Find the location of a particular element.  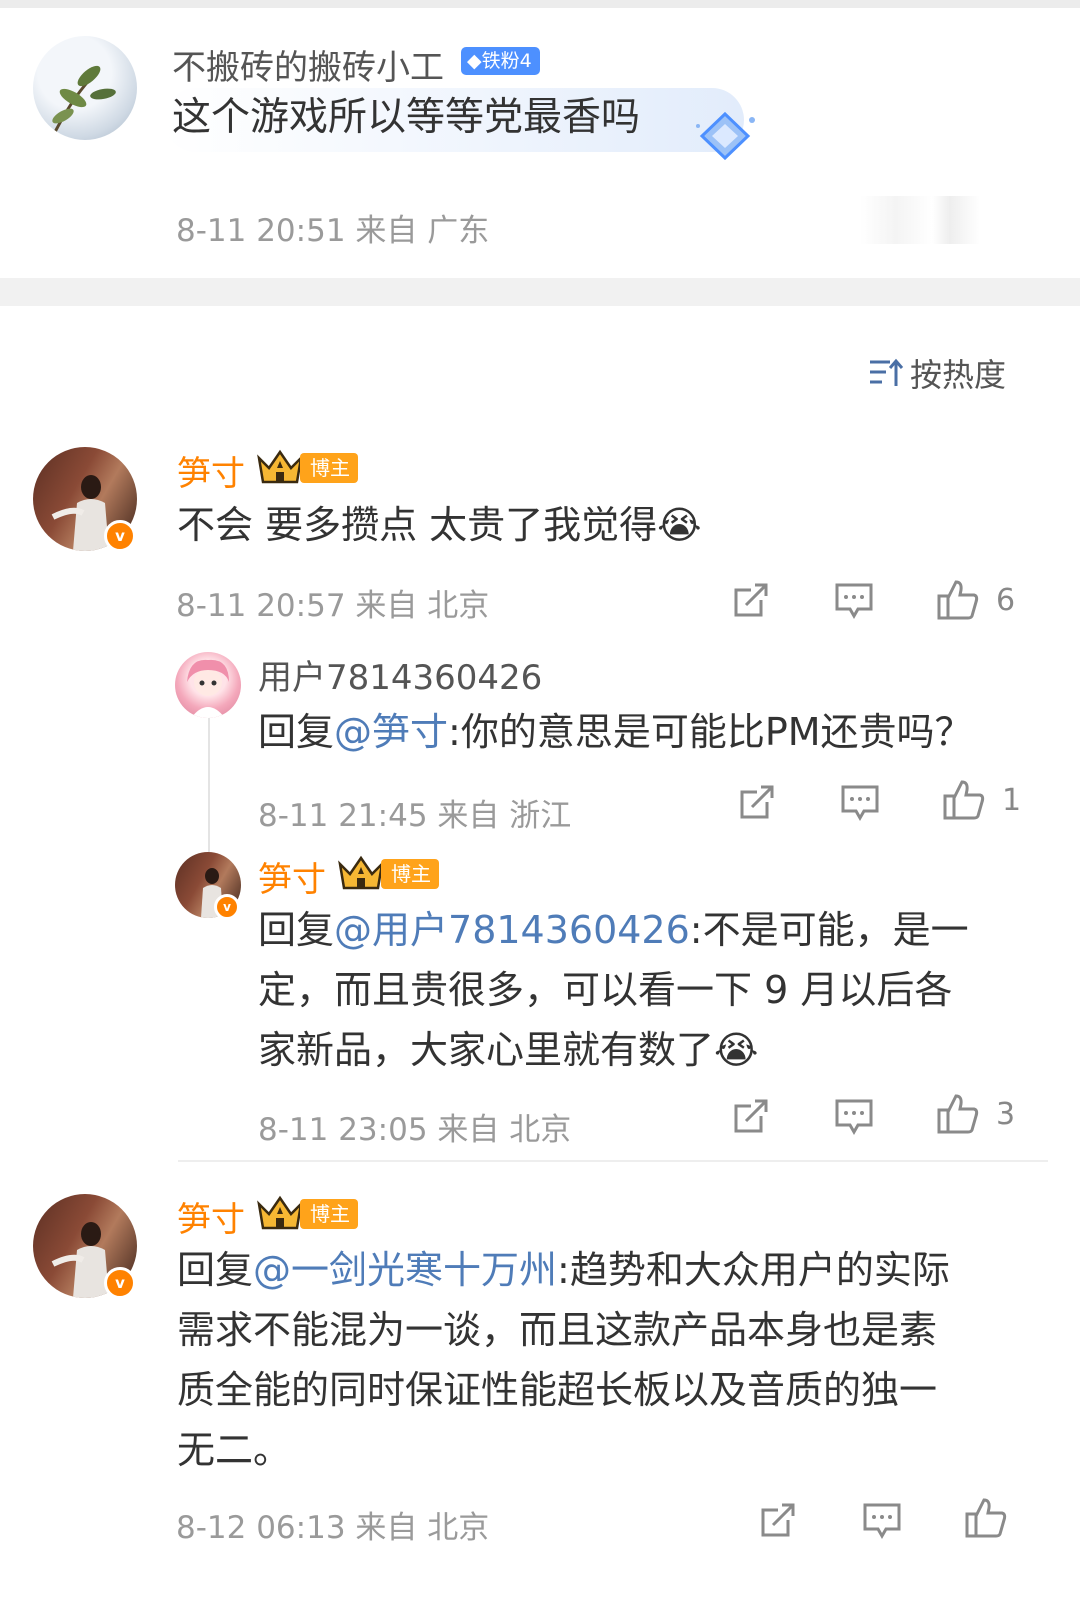

reply-meta: 8-11 21:45 来自 浙江 is located at coordinates (415, 816).